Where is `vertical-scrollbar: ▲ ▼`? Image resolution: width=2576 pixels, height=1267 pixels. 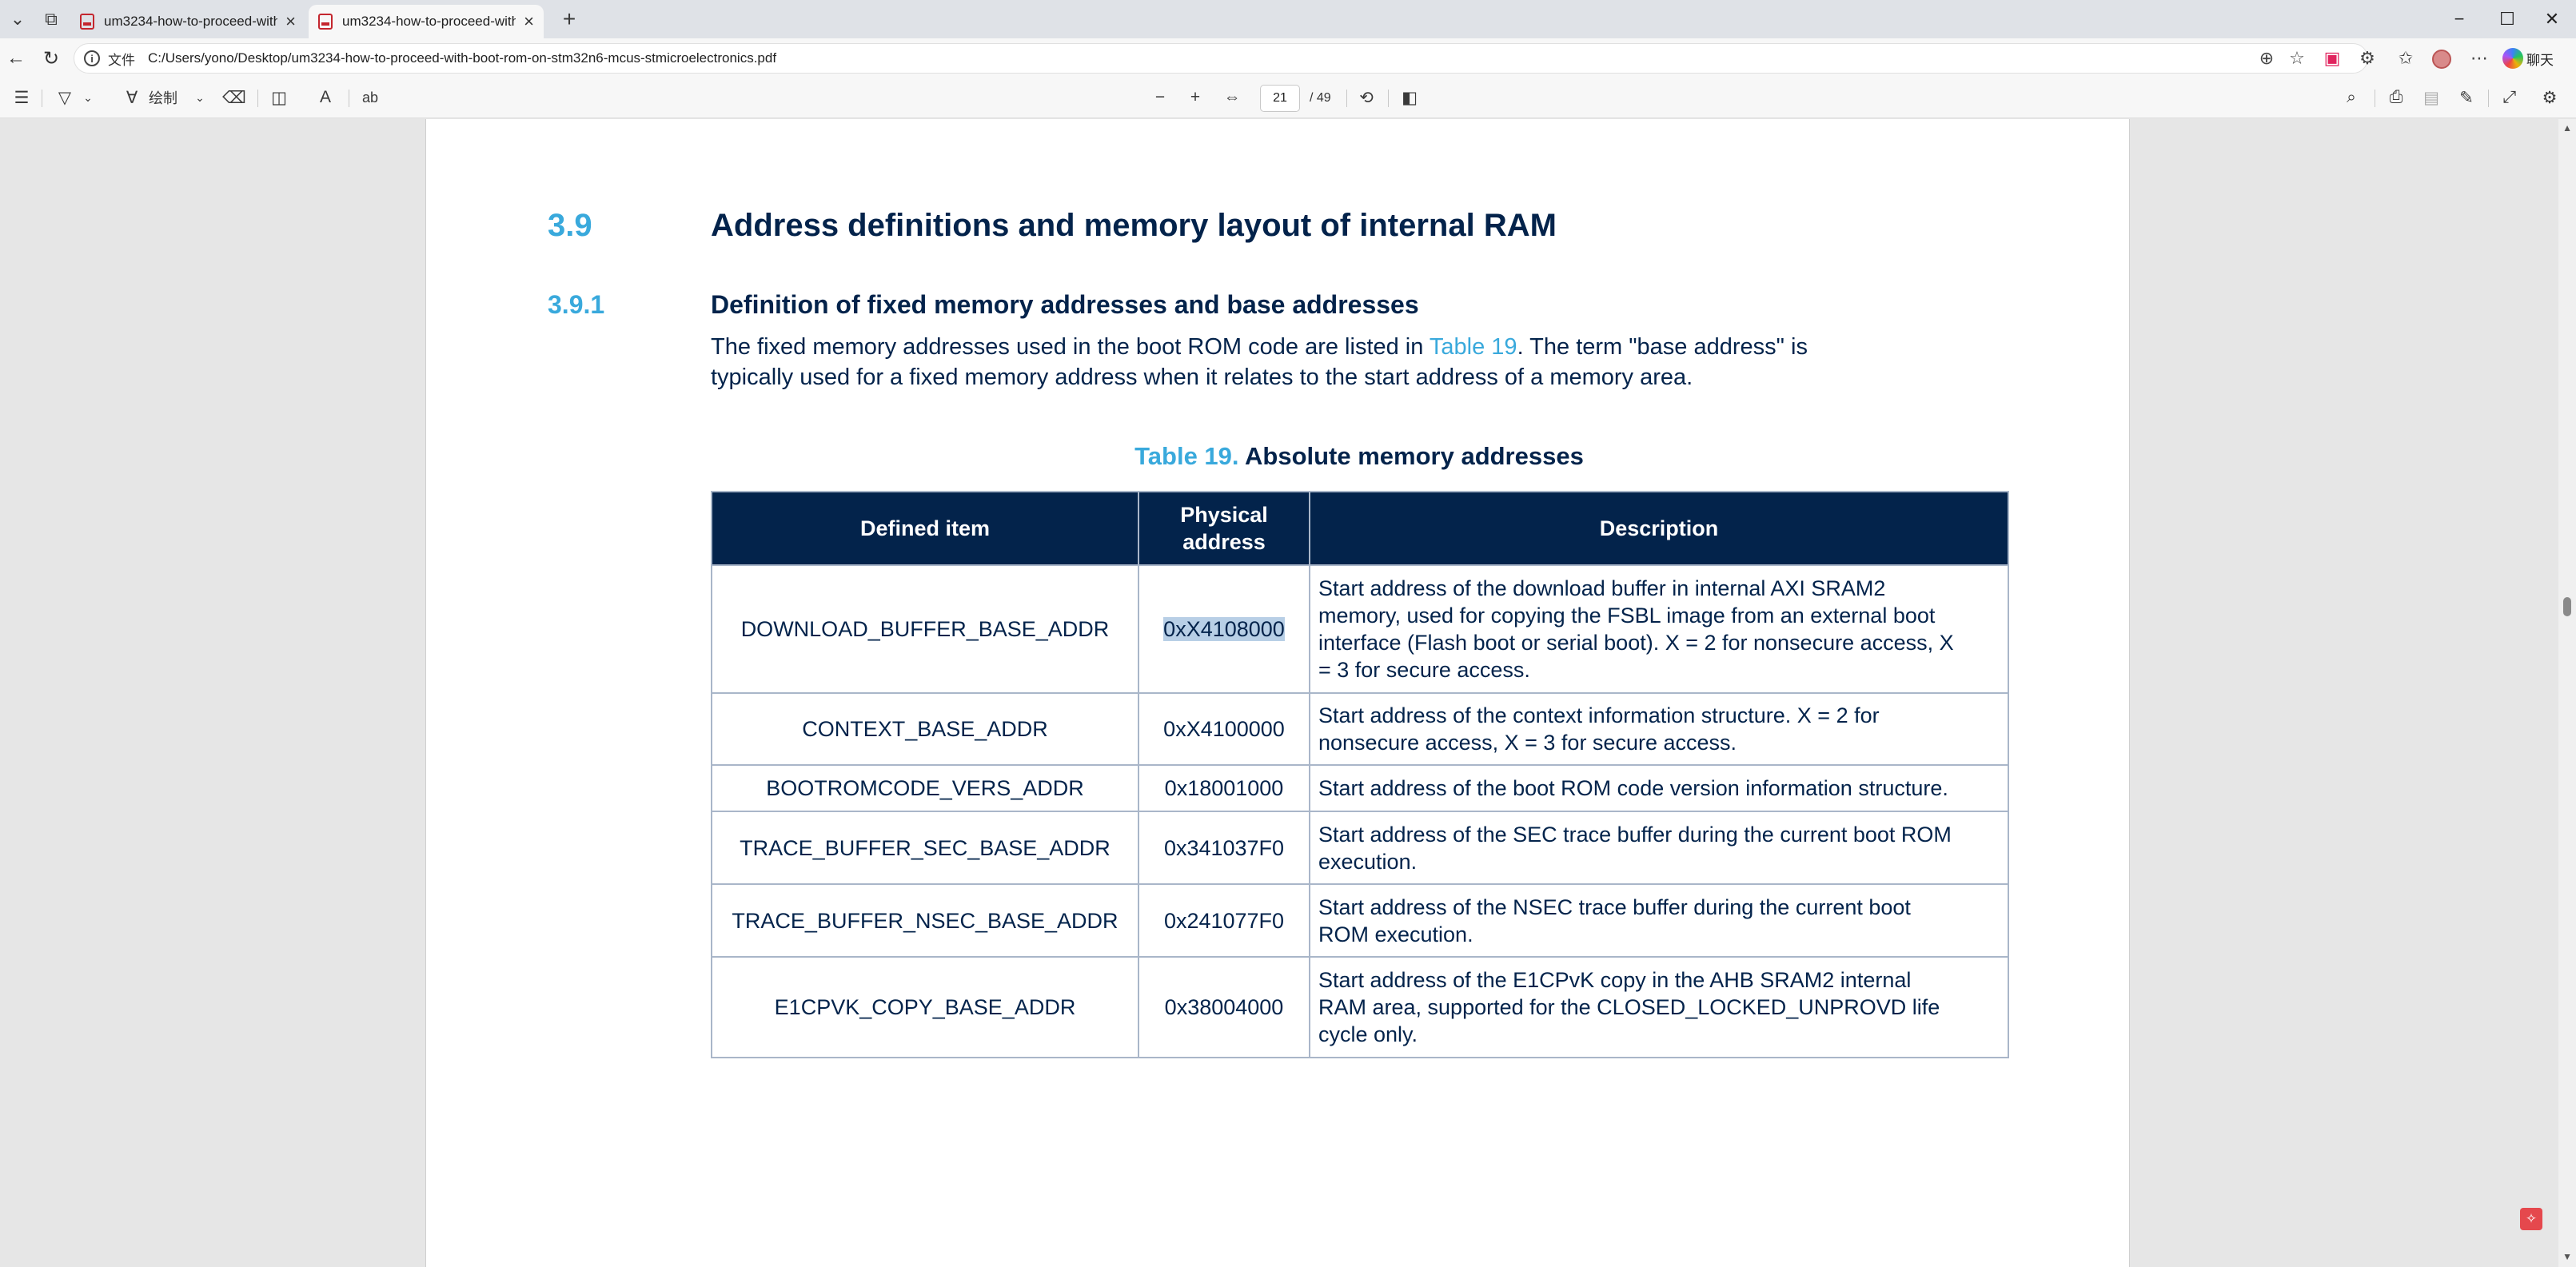
vertical-scrollbar: ▲ ▼ is located at coordinates (2567, 693).